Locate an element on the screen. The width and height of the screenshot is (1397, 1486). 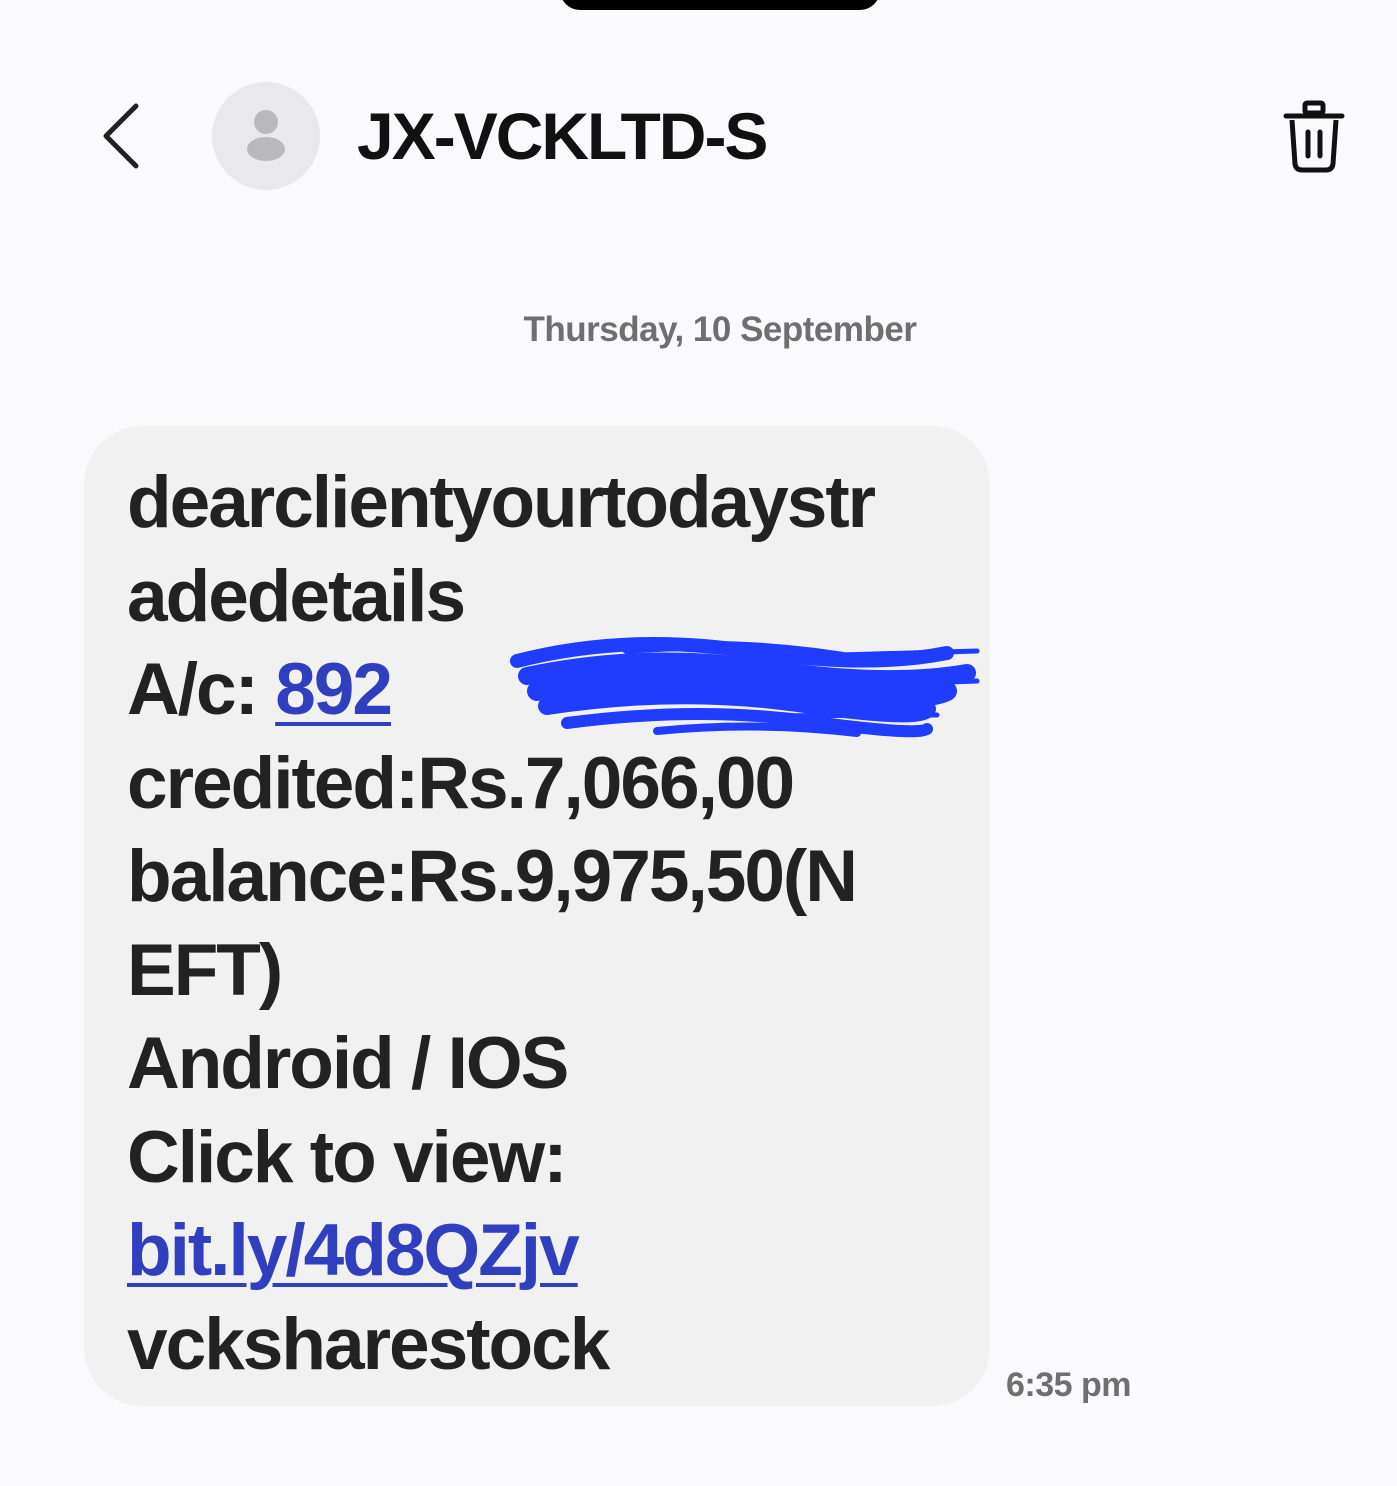
account-number-link: 892 is located at coordinates (334, 690).